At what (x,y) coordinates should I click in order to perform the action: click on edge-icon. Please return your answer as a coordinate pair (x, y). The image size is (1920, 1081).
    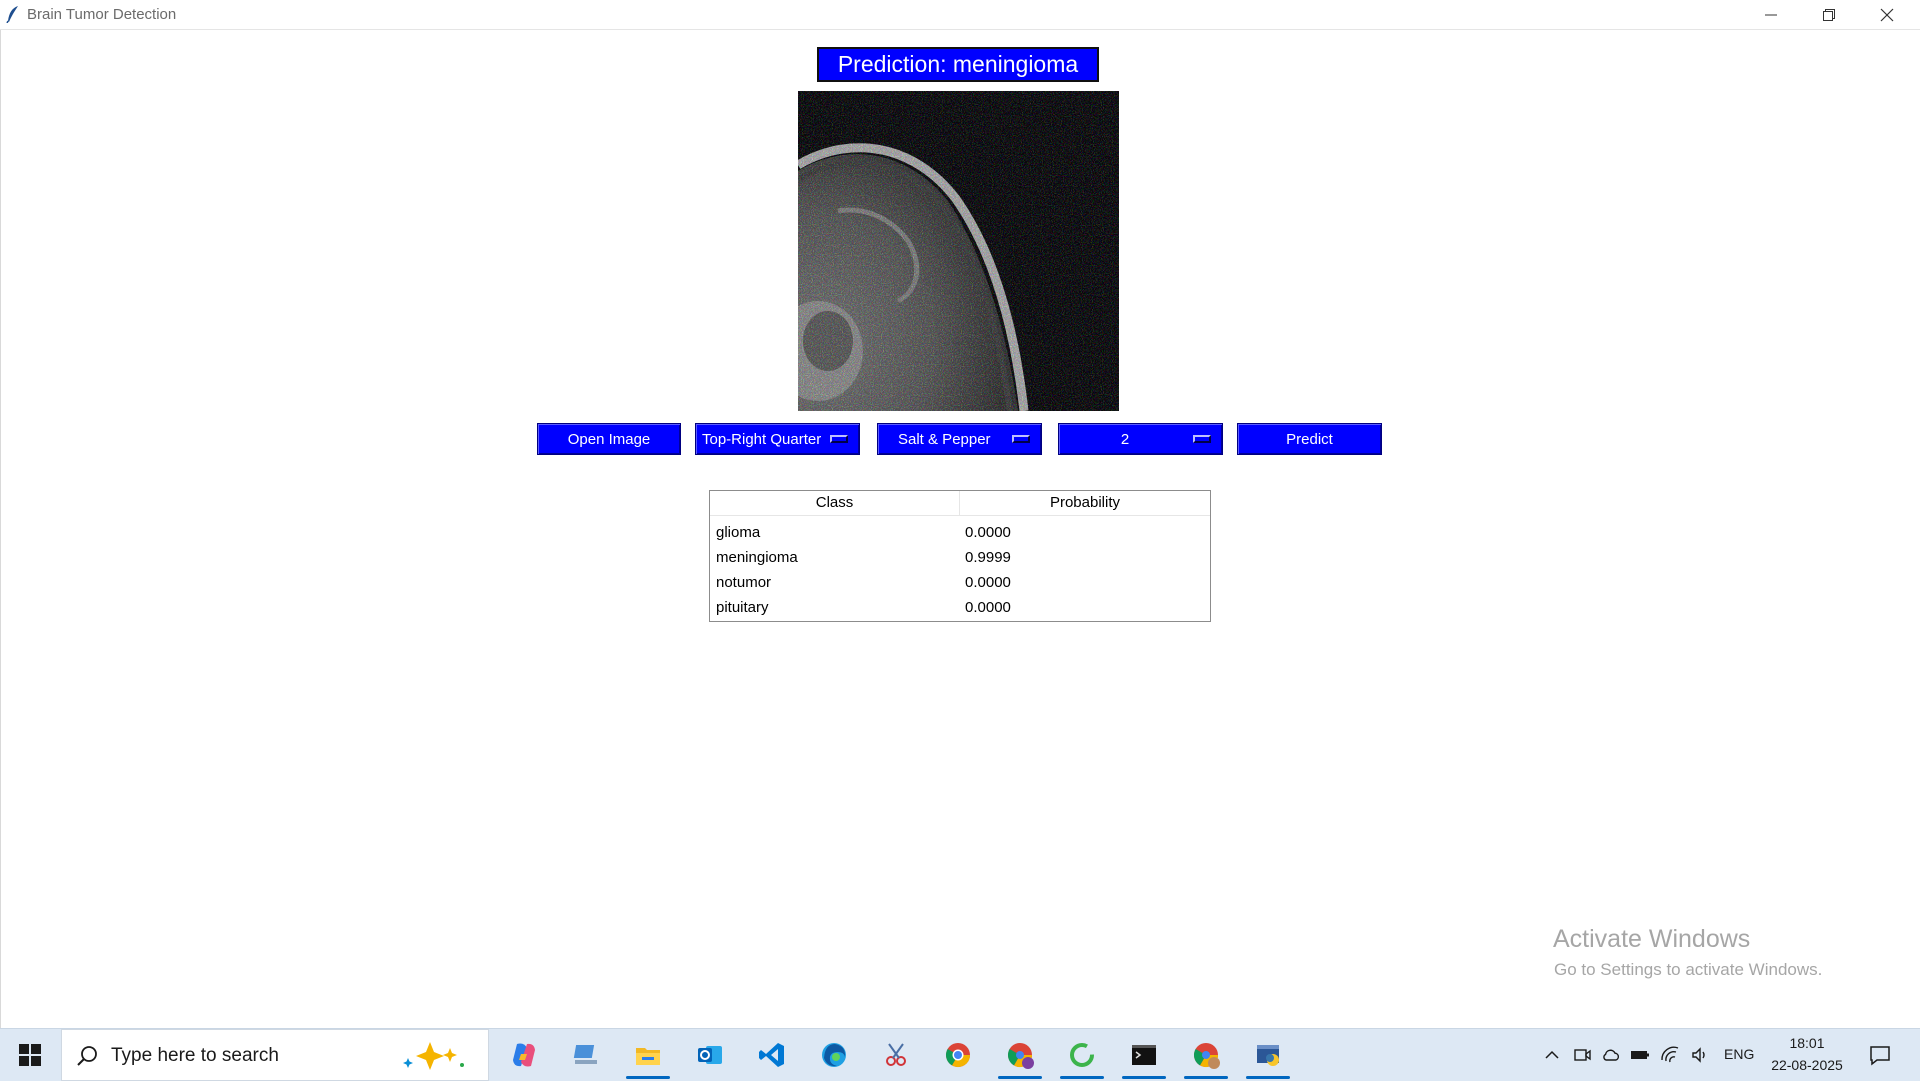
    Looking at the image, I should click on (834, 1055).